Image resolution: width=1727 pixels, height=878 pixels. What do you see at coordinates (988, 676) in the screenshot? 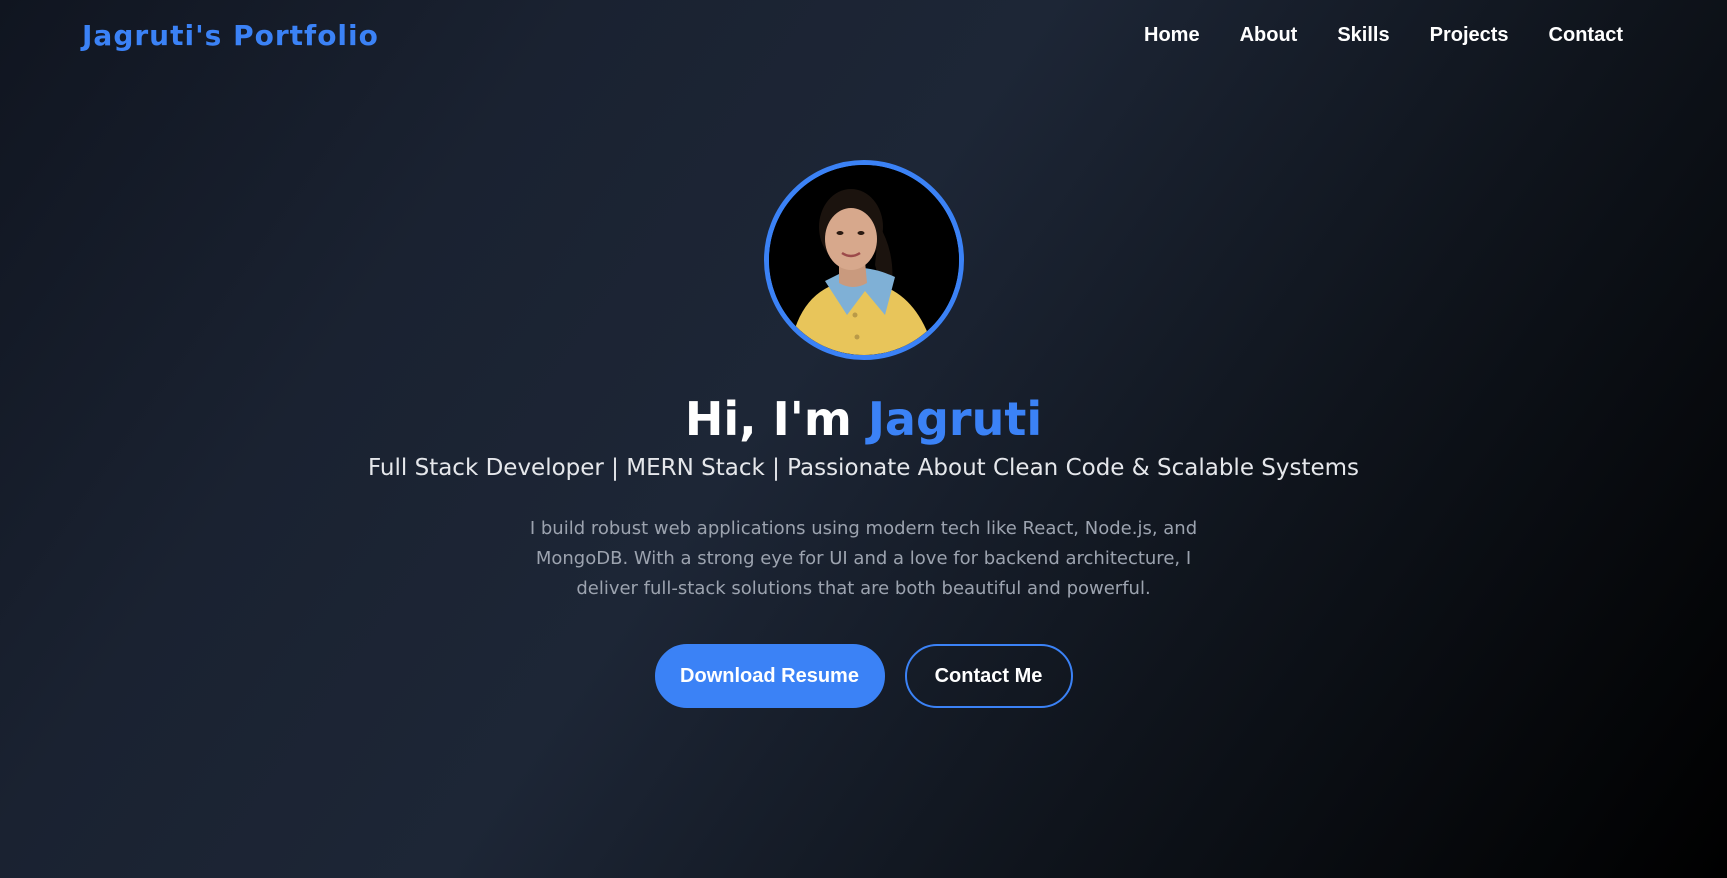
I see `contact-me-button: Contact Me` at bounding box center [988, 676].